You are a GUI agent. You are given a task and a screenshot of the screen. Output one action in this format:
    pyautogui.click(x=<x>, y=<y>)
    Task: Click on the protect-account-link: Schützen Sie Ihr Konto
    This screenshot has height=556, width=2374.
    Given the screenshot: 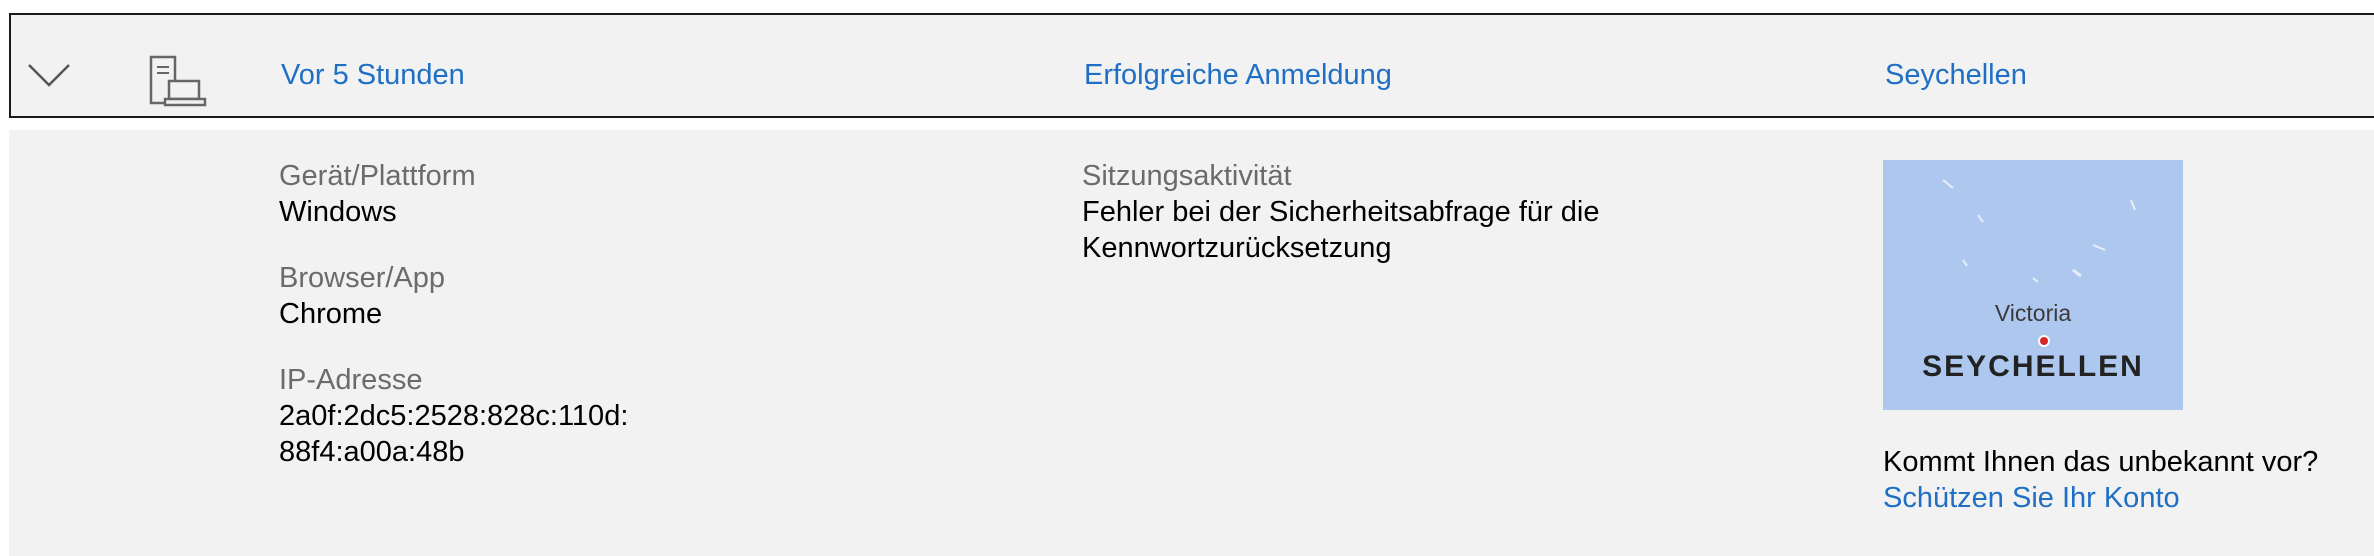 What is the action you would take?
    pyautogui.click(x=2031, y=498)
    